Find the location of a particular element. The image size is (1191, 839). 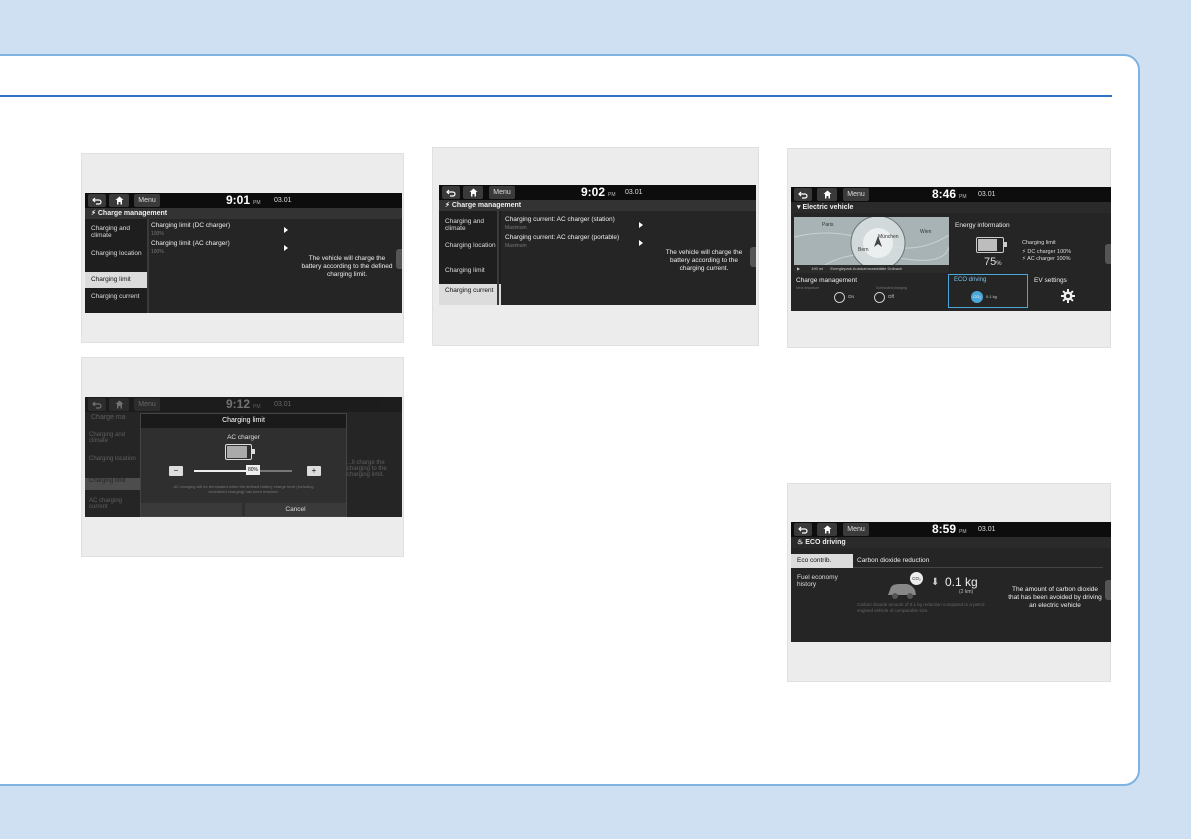

cancel-button: Cancel is located at coordinates (295, 509).